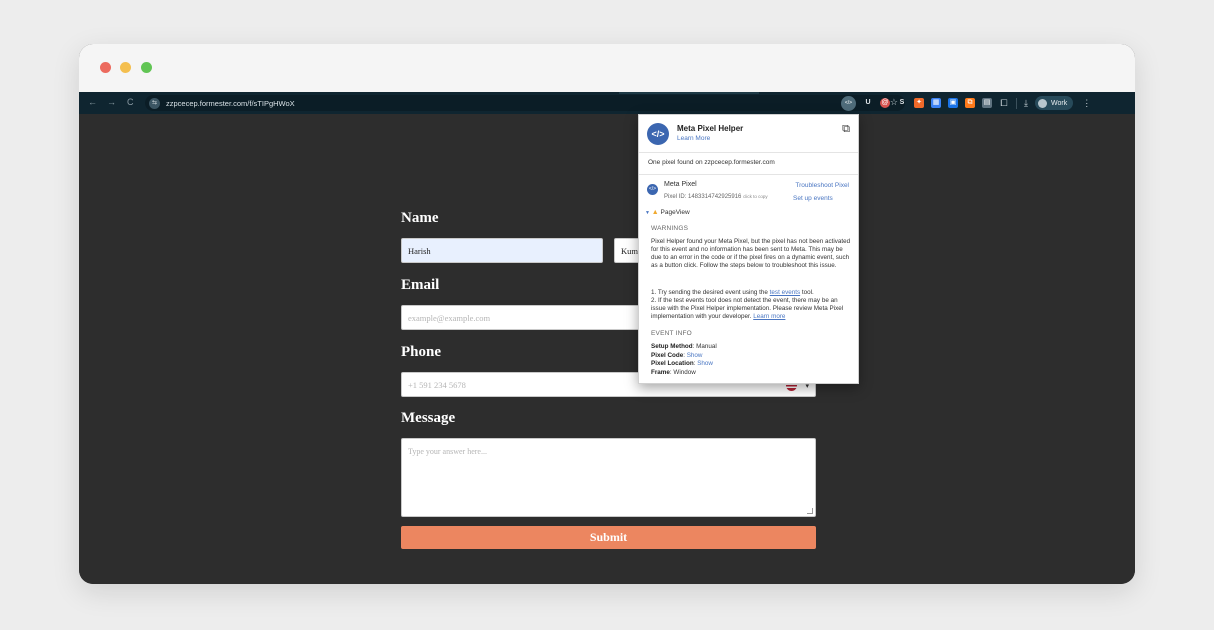  What do you see at coordinates (1004, 103) in the screenshot?
I see `puzzle-icon: ⧠` at bounding box center [1004, 103].